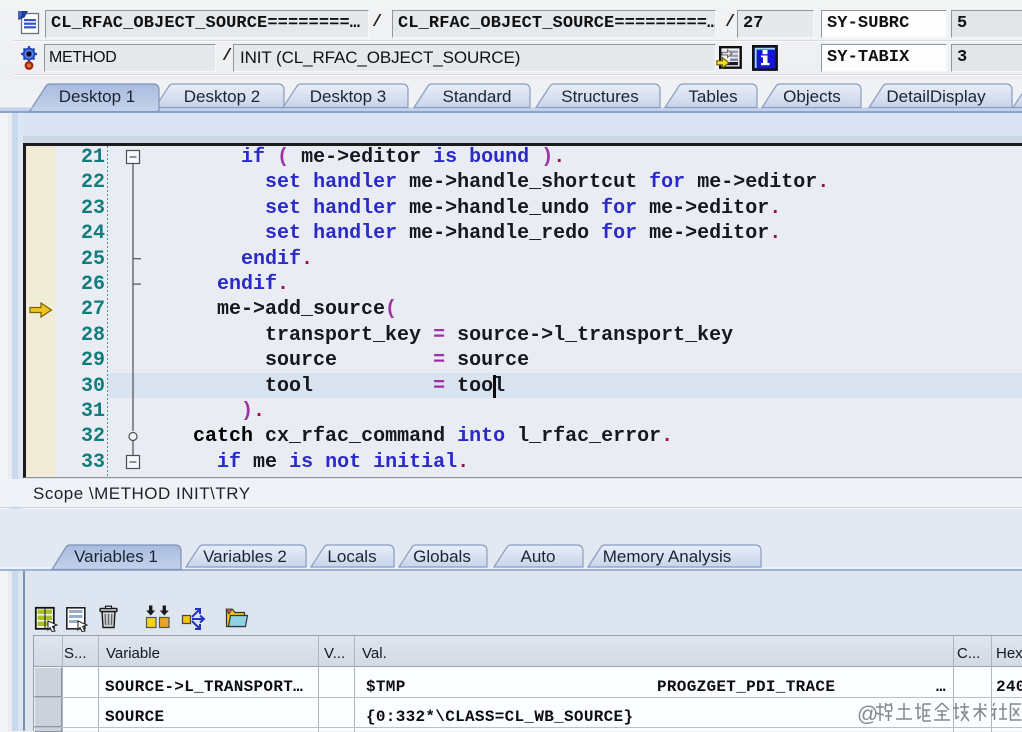  What do you see at coordinates (936, 96) in the screenshot?
I see `svg-text: DetailDisplay` at bounding box center [936, 96].